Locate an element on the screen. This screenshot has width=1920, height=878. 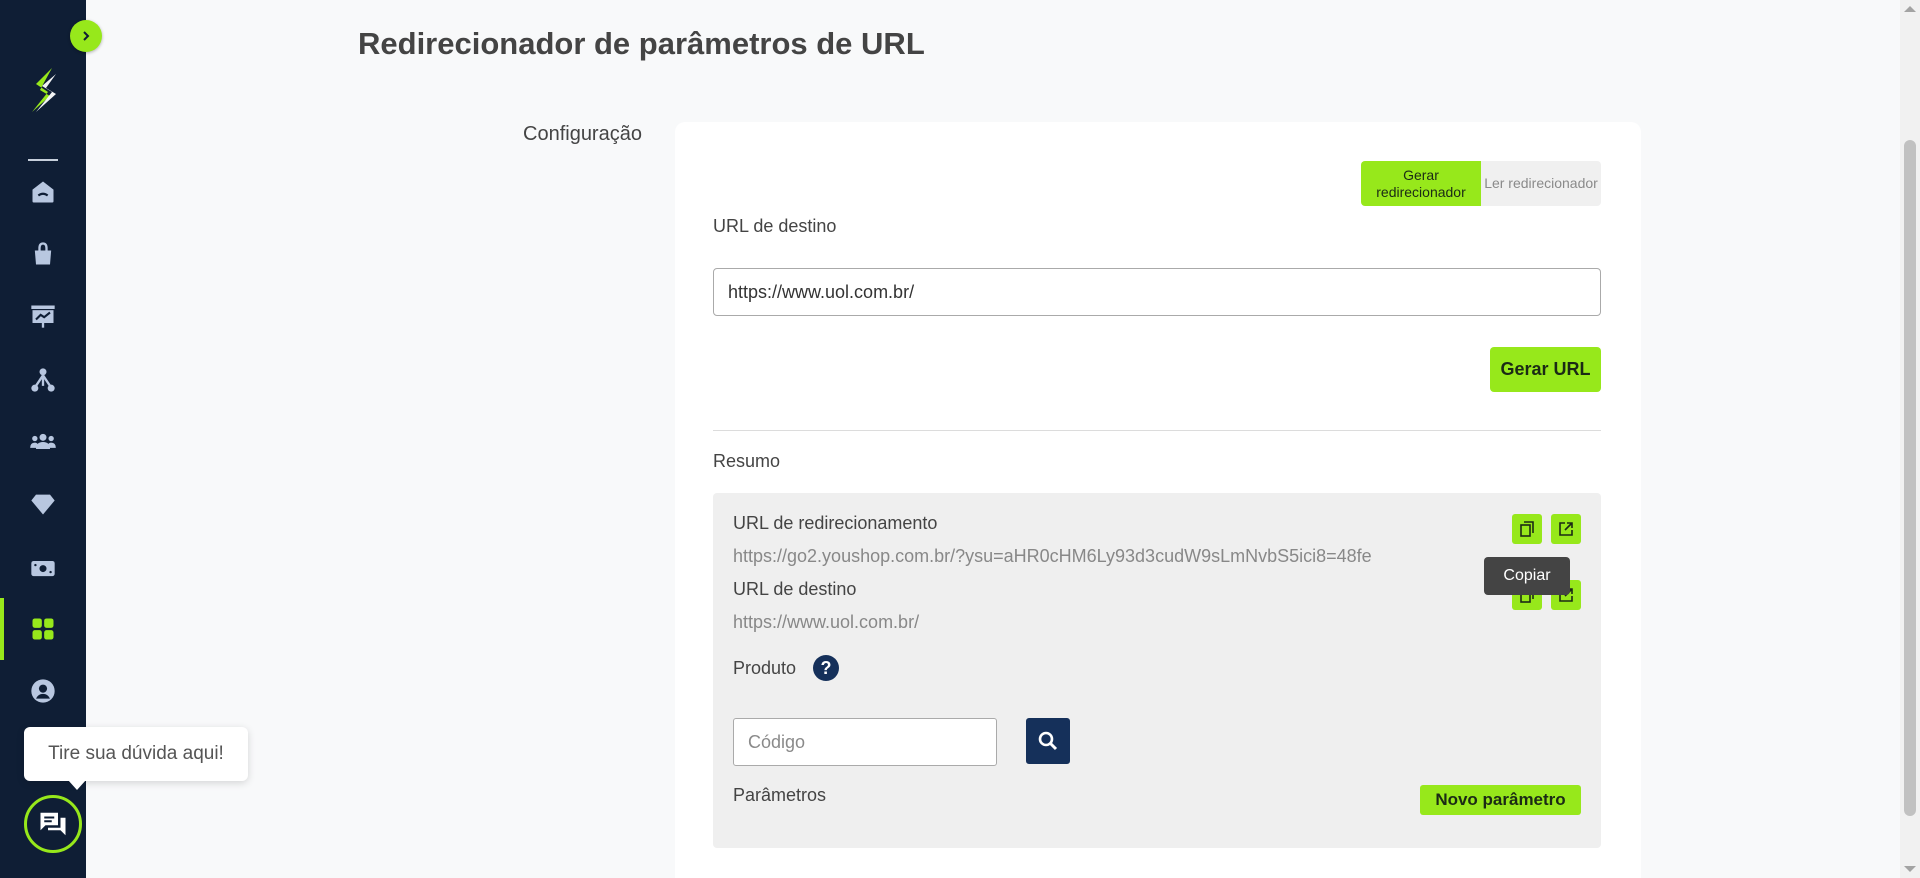
summary-destination-label: URL de destino is located at coordinates (795, 589).